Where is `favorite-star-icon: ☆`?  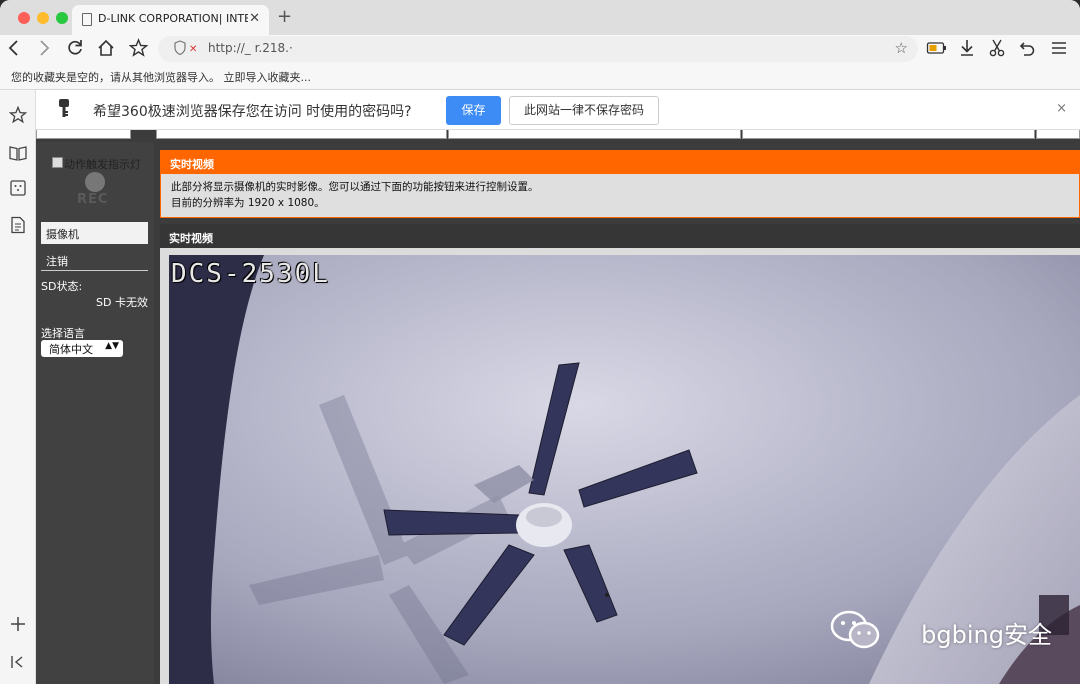
favorite-star-icon: ☆ is located at coordinates (901, 48).